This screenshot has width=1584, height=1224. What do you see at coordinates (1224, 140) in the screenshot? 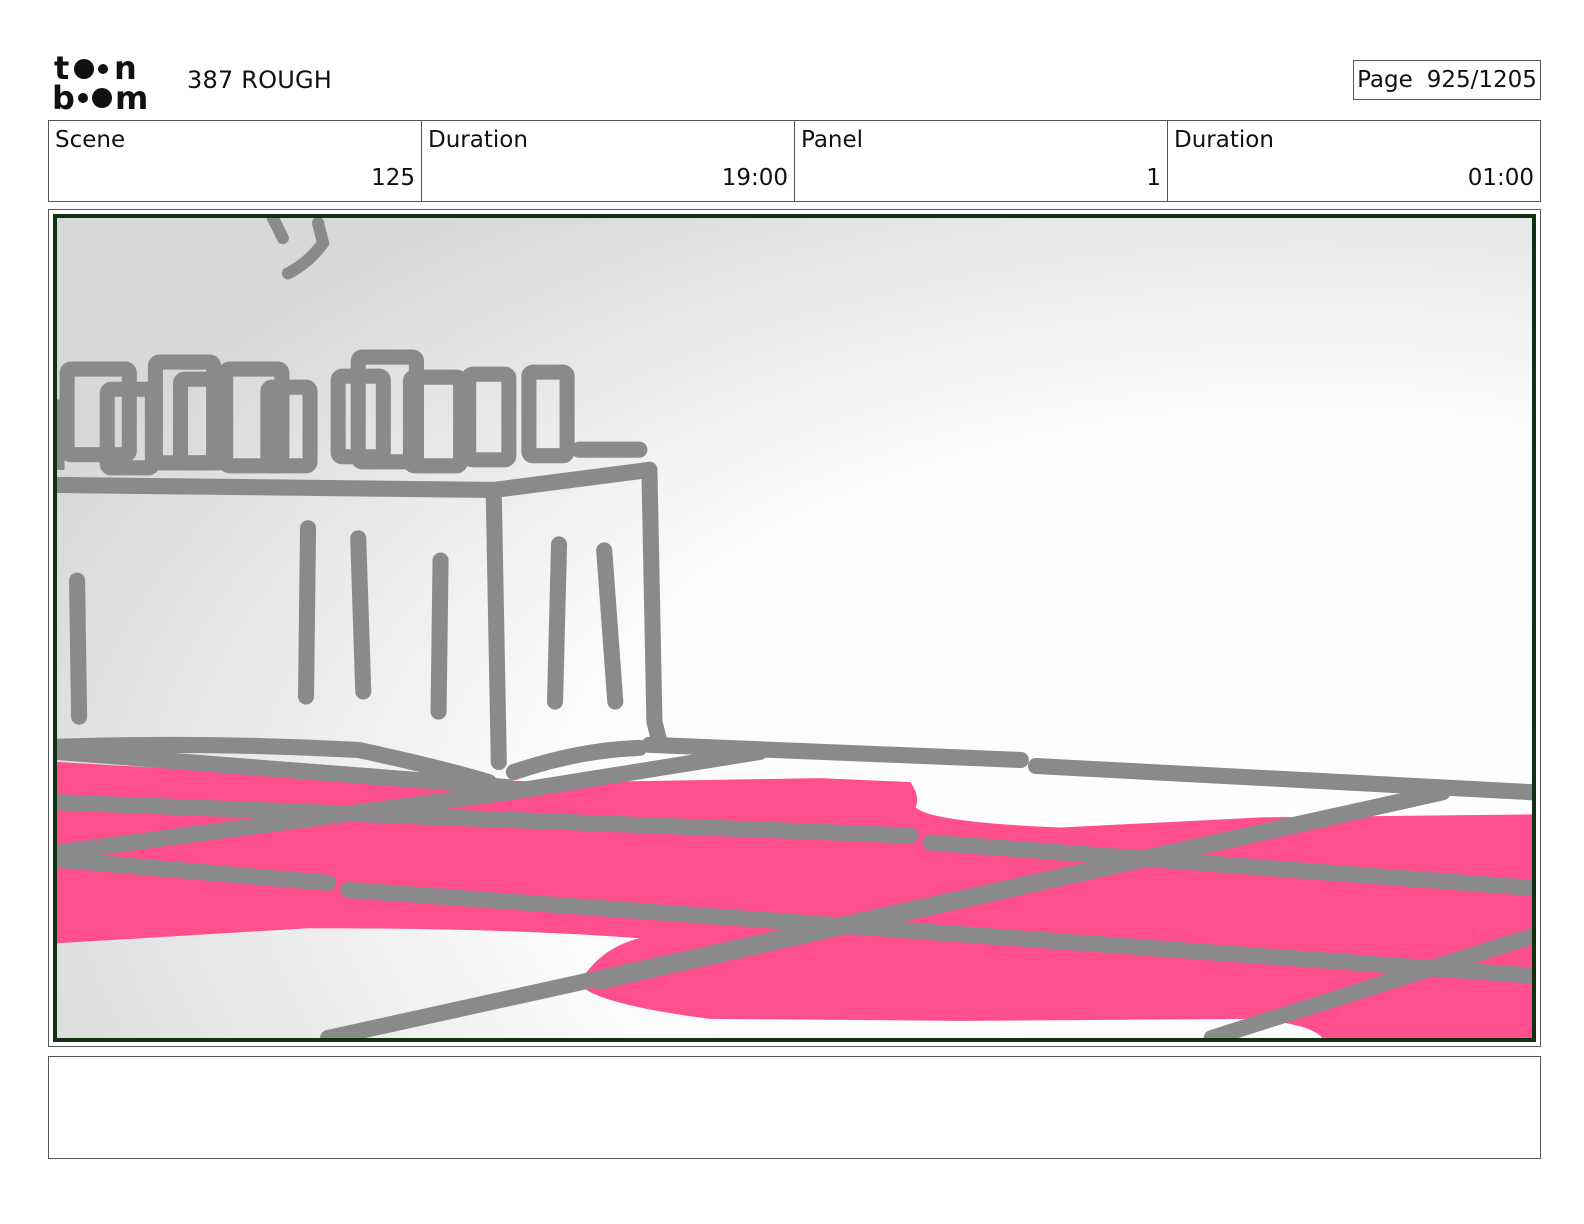
I see `panel-duration-label: Duration` at bounding box center [1224, 140].